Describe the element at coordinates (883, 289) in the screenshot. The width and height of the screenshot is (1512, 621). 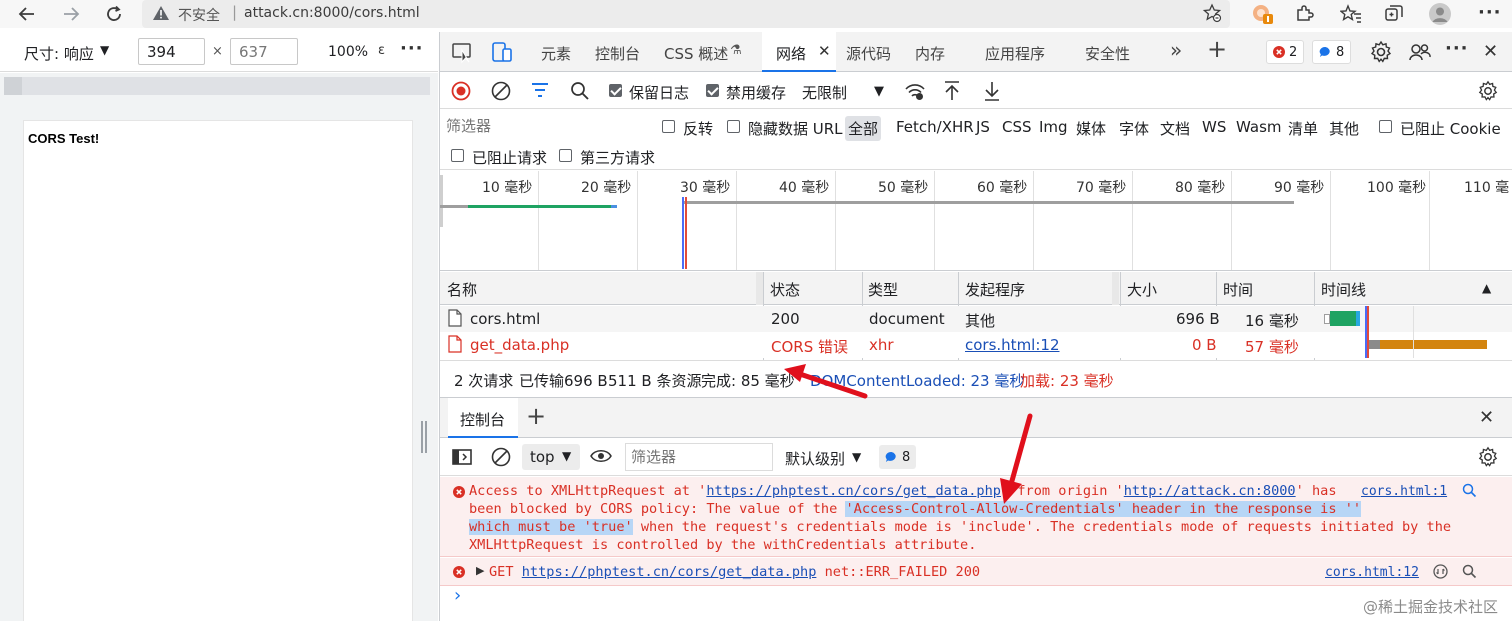
I see `col-type: 类型` at that location.